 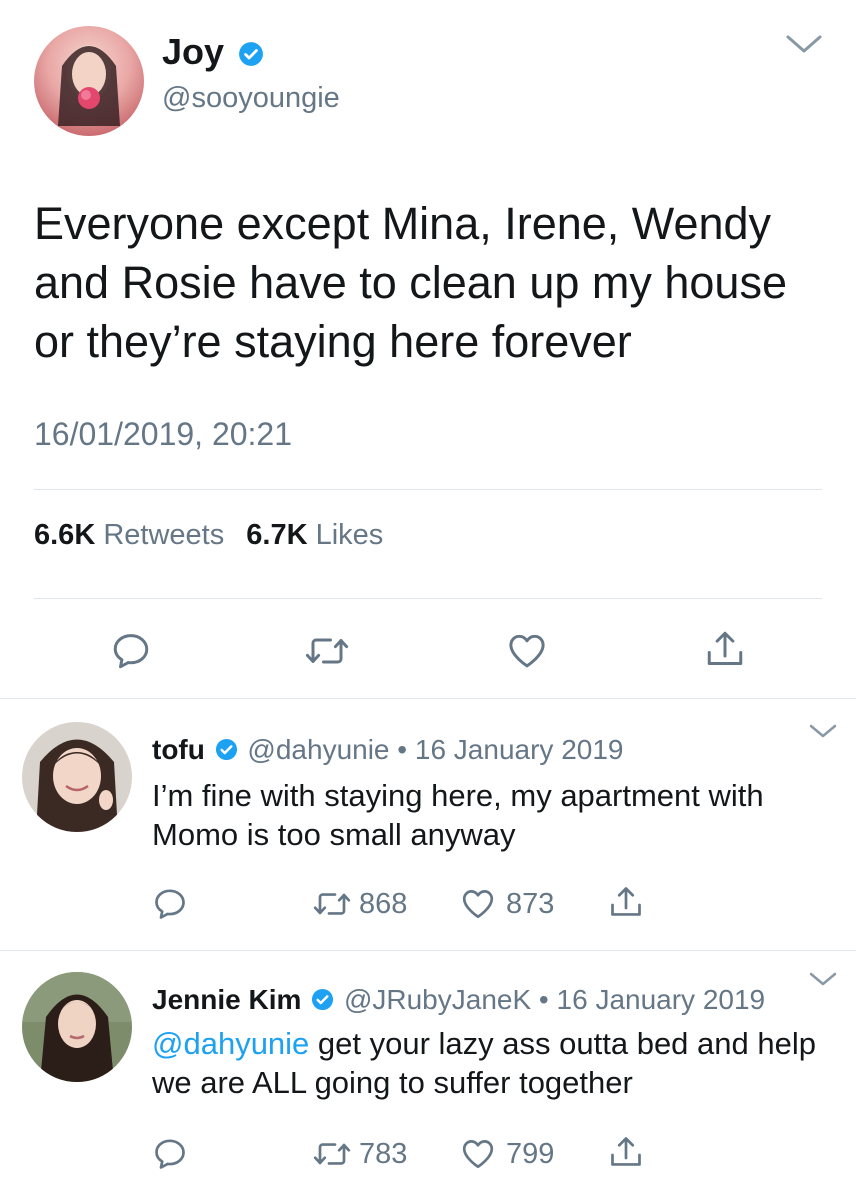 What do you see at coordinates (530, 904) in the screenshot?
I see `like-count: 873` at bounding box center [530, 904].